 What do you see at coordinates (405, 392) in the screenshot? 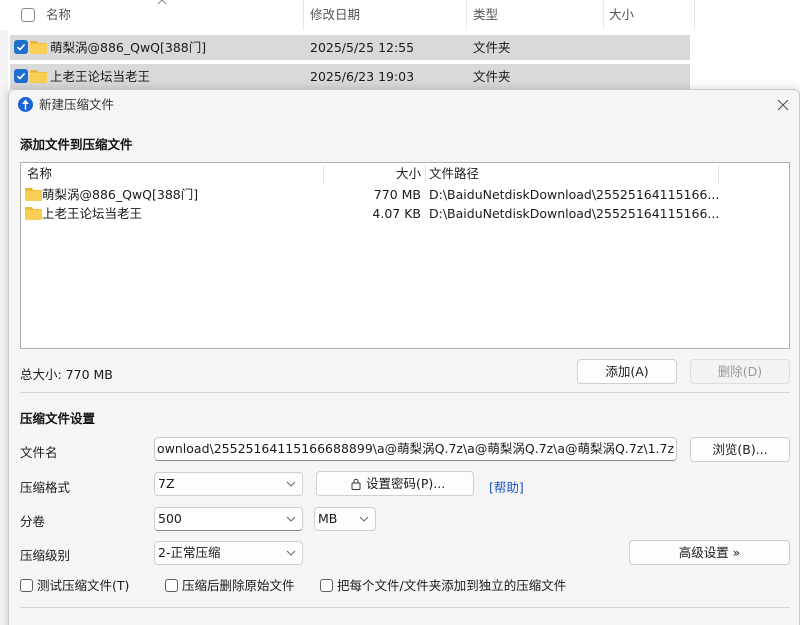
I see `section-divider` at bounding box center [405, 392].